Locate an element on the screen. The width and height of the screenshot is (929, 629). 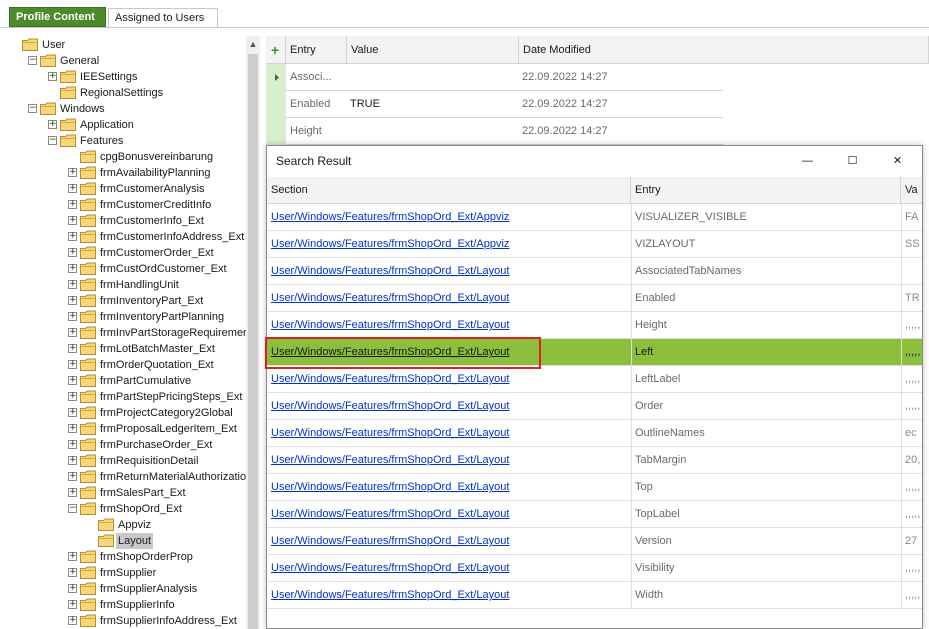
tree-item: + frmLotBatchMaster_Ext is located at coordinates (166, 349).